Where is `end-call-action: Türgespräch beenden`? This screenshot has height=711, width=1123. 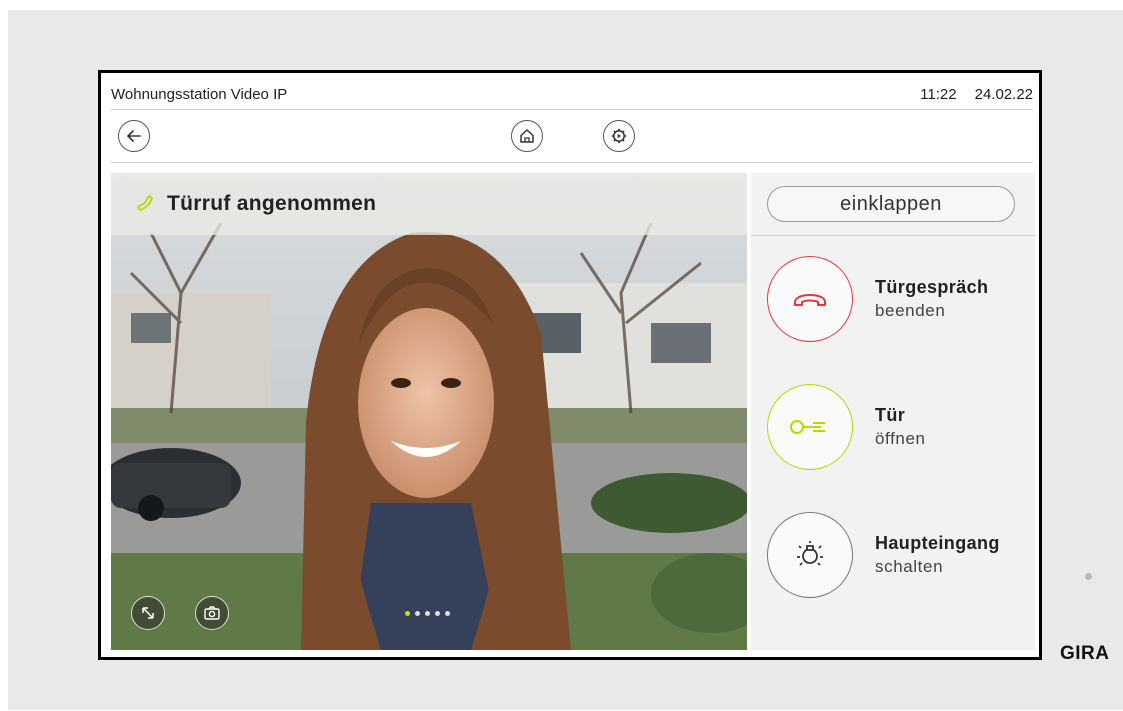
end-call-action: Türgespräch beenden is located at coordinates (897, 299).